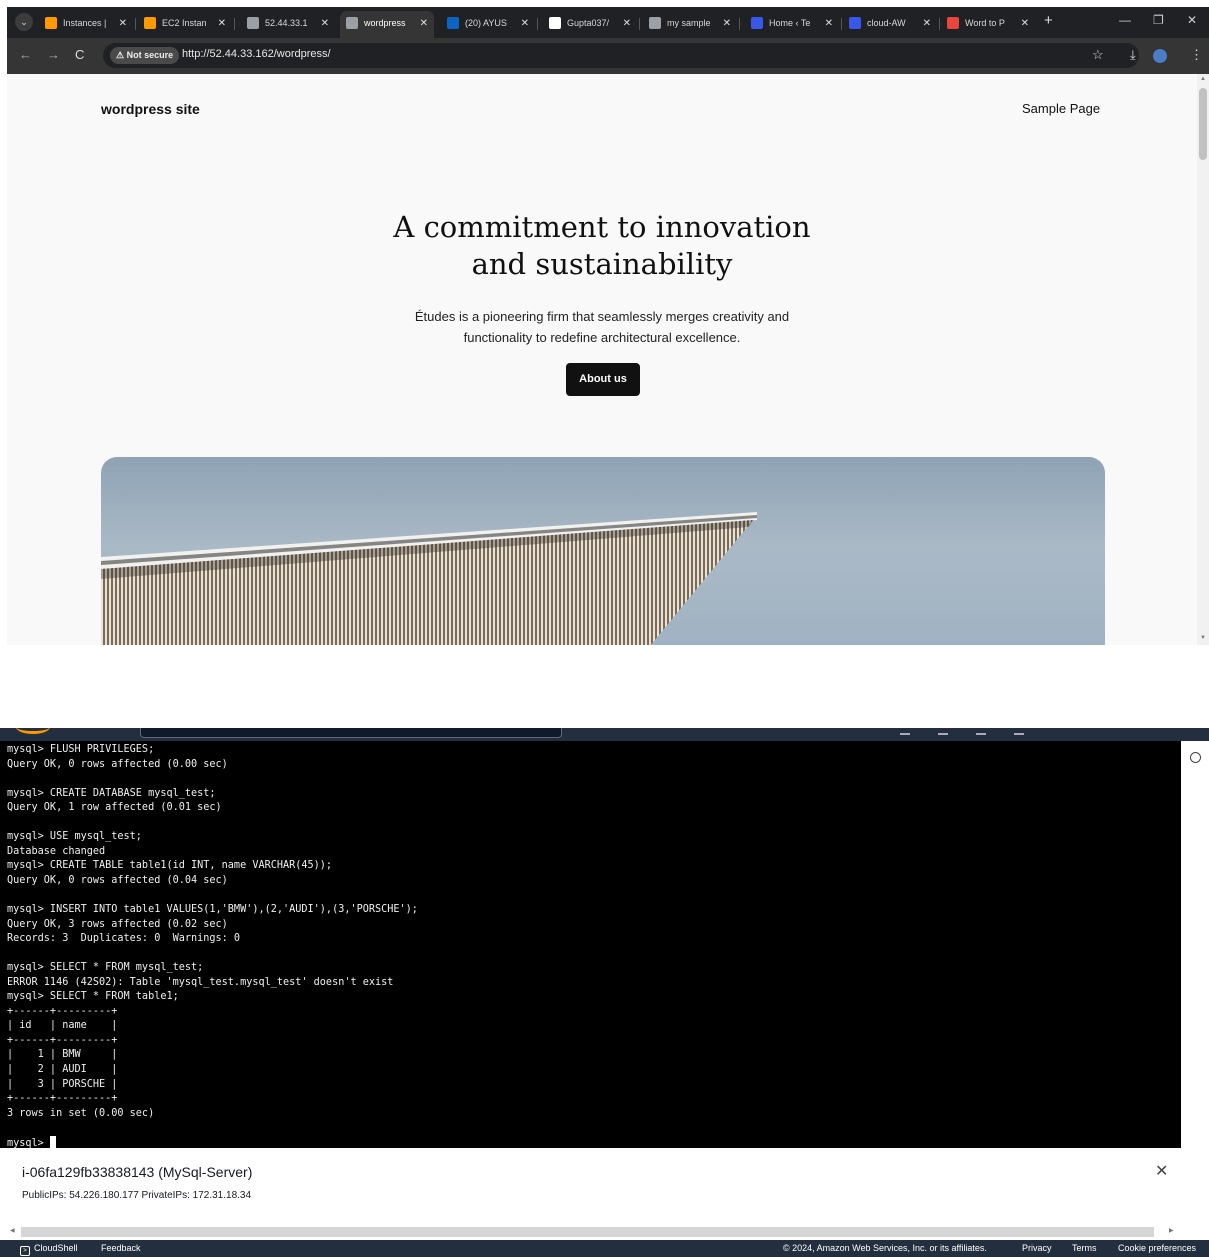 Image resolution: width=1209 pixels, height=1257 pixels. Describe the element at coordinates (1196, 55) in the screenshot. I see `browser-menu-icon: ⋮` at that location.